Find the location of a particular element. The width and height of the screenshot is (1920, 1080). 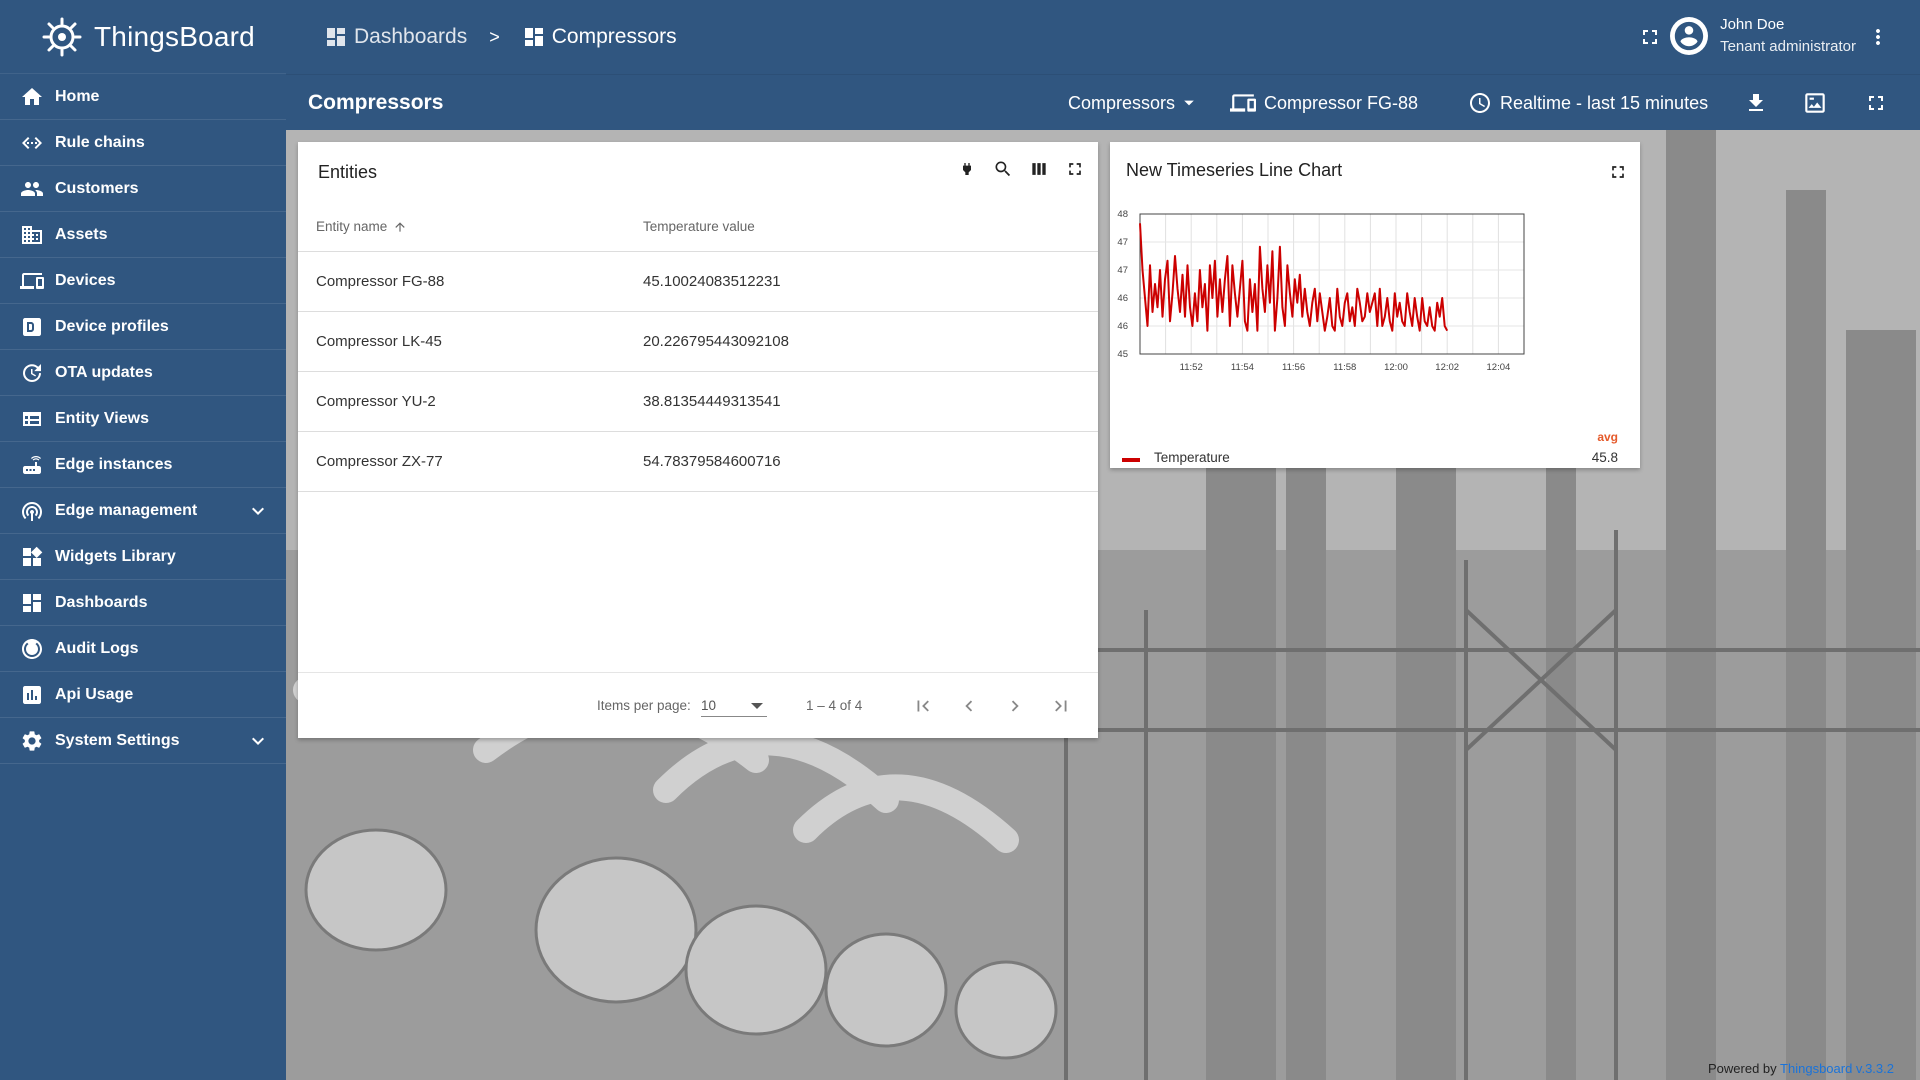

sidebar-item-label: Edge management is located at coordinates (126, 510).